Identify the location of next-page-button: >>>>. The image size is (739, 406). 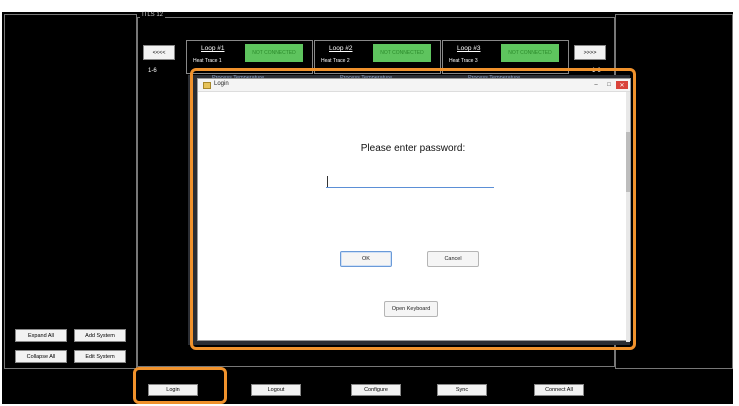
(590, 52).